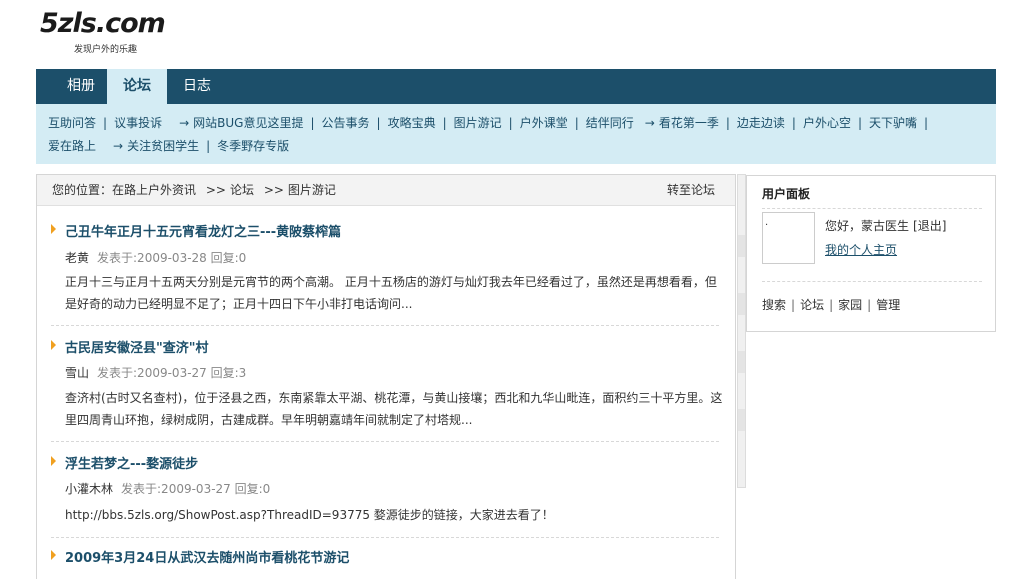 The image size is (1014, 579). Describe the element at coordinates (163, 146) in the screenshot. I see `board-link: 关注贫困学生` at that location.